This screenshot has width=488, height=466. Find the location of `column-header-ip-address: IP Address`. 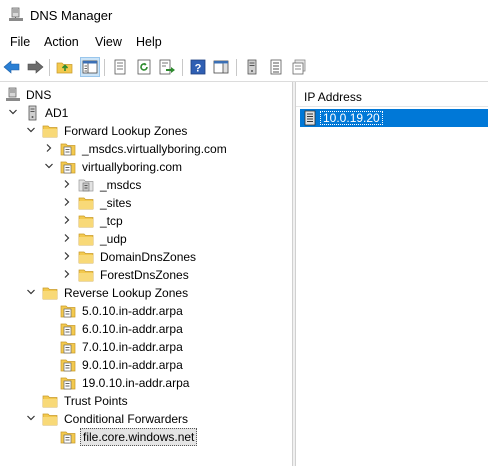

column-header-ip-address: IP Address is located at coordinates (392, 94).